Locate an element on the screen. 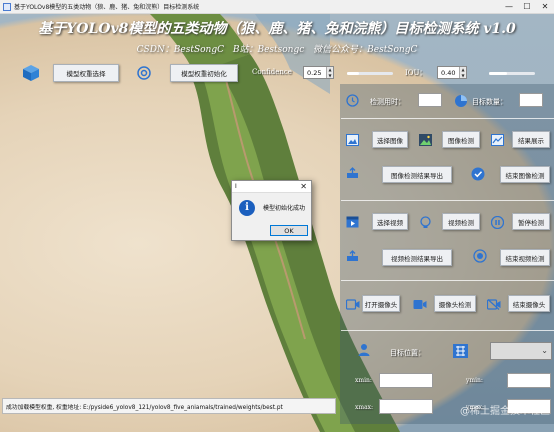 This screenshot has width=554, height=432. detect-image-button: 图像检测 is located at coordinates (461, 139).